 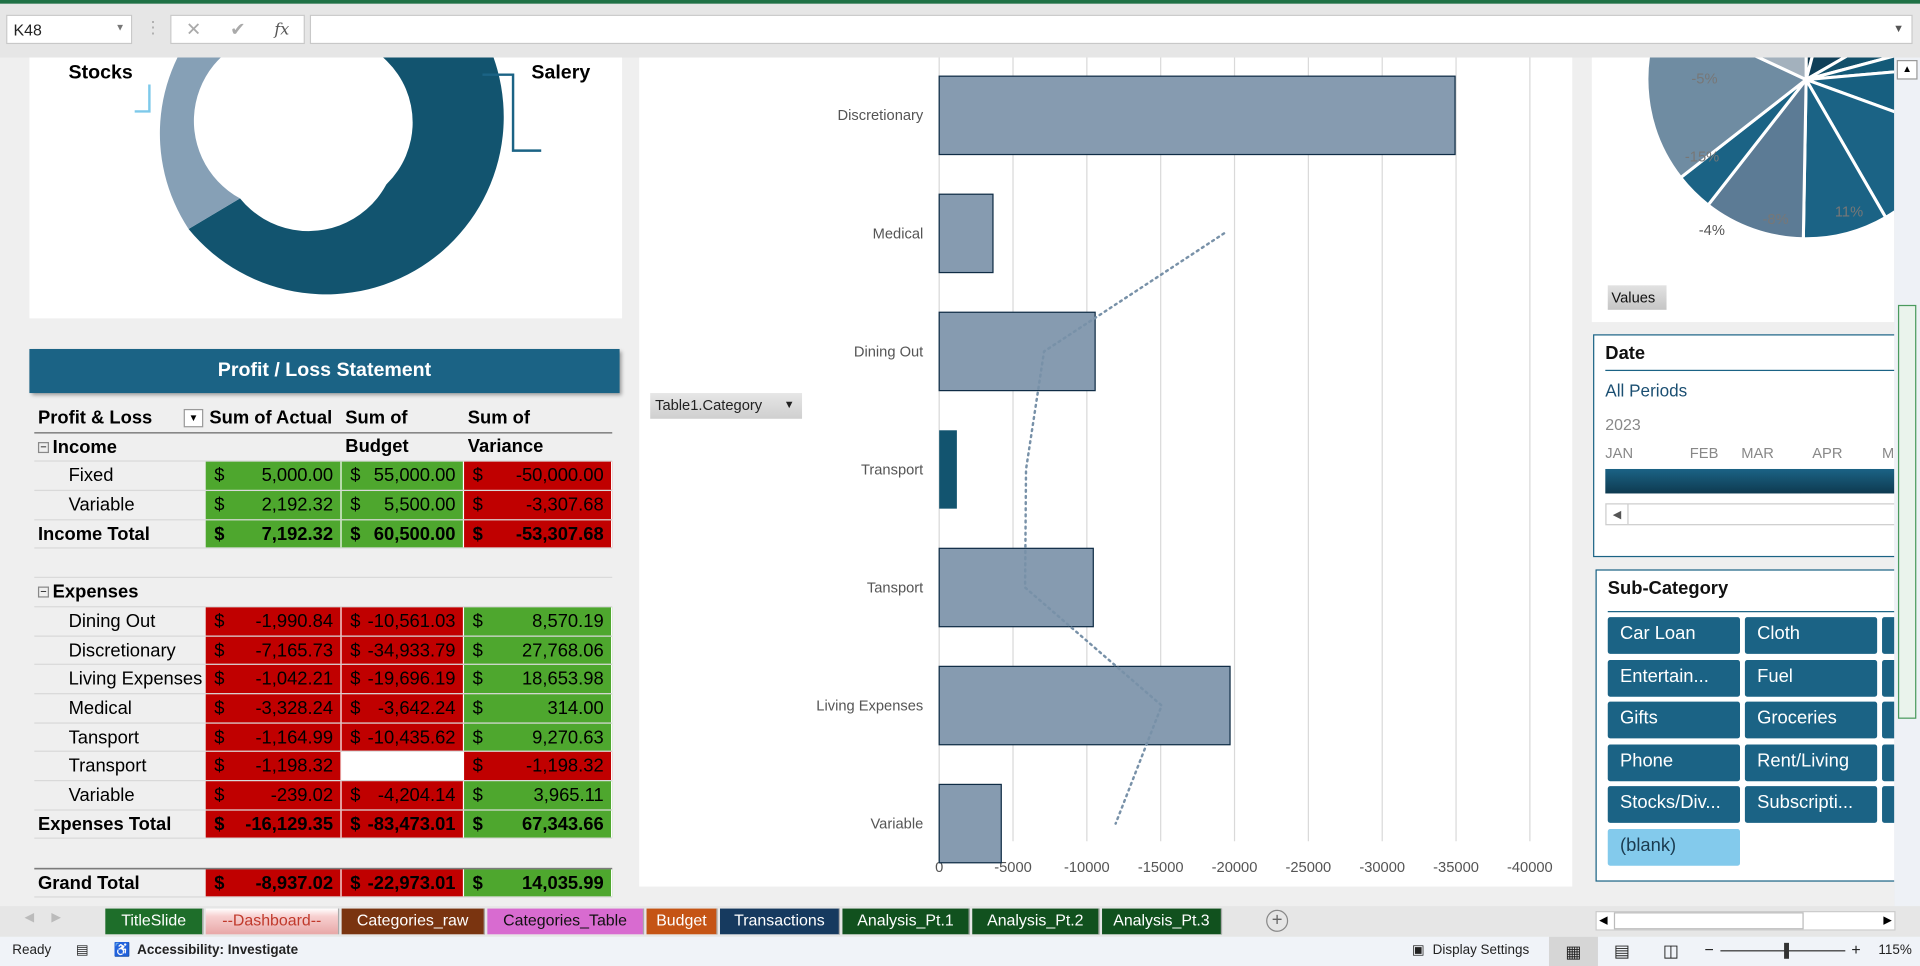 I want to click on tab-sheet: Analysis_Pt.3, so click(x=1162, y=921).